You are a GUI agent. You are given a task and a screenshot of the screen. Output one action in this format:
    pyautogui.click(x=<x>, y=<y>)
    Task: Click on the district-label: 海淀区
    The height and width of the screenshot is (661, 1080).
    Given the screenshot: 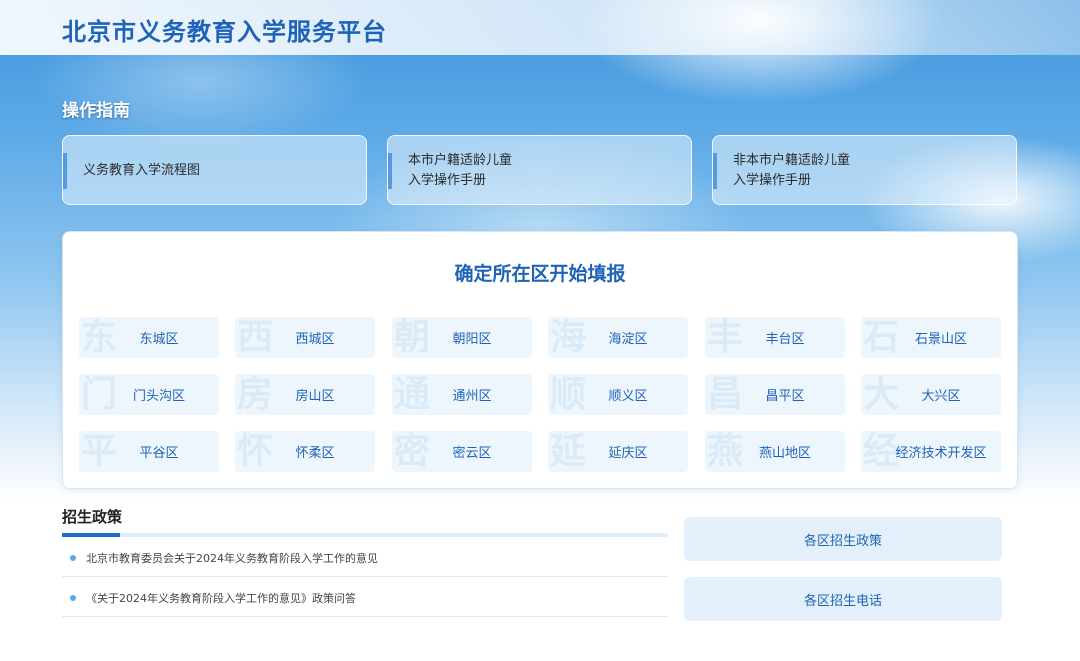 What is the action you would take?
    pyautogui.click(x=628, y=339)
    